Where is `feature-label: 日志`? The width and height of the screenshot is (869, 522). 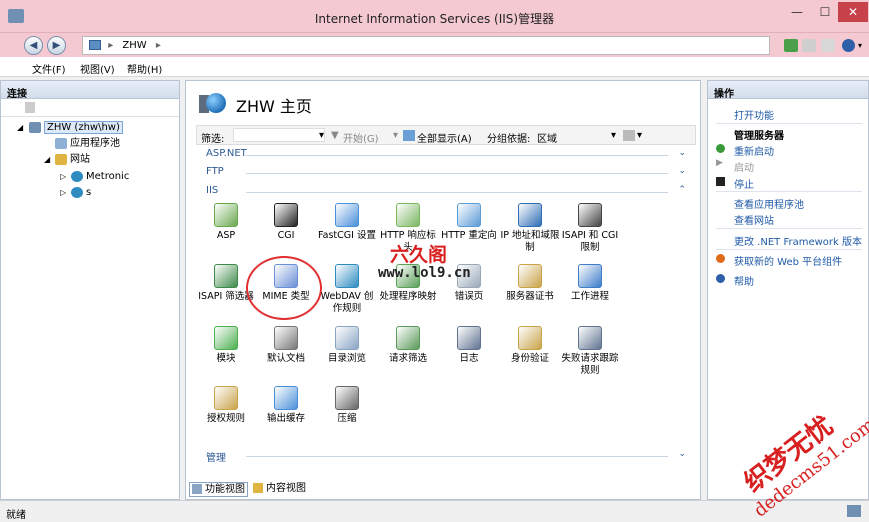
feature-label: 日志 is located at coordinates (469, 358).